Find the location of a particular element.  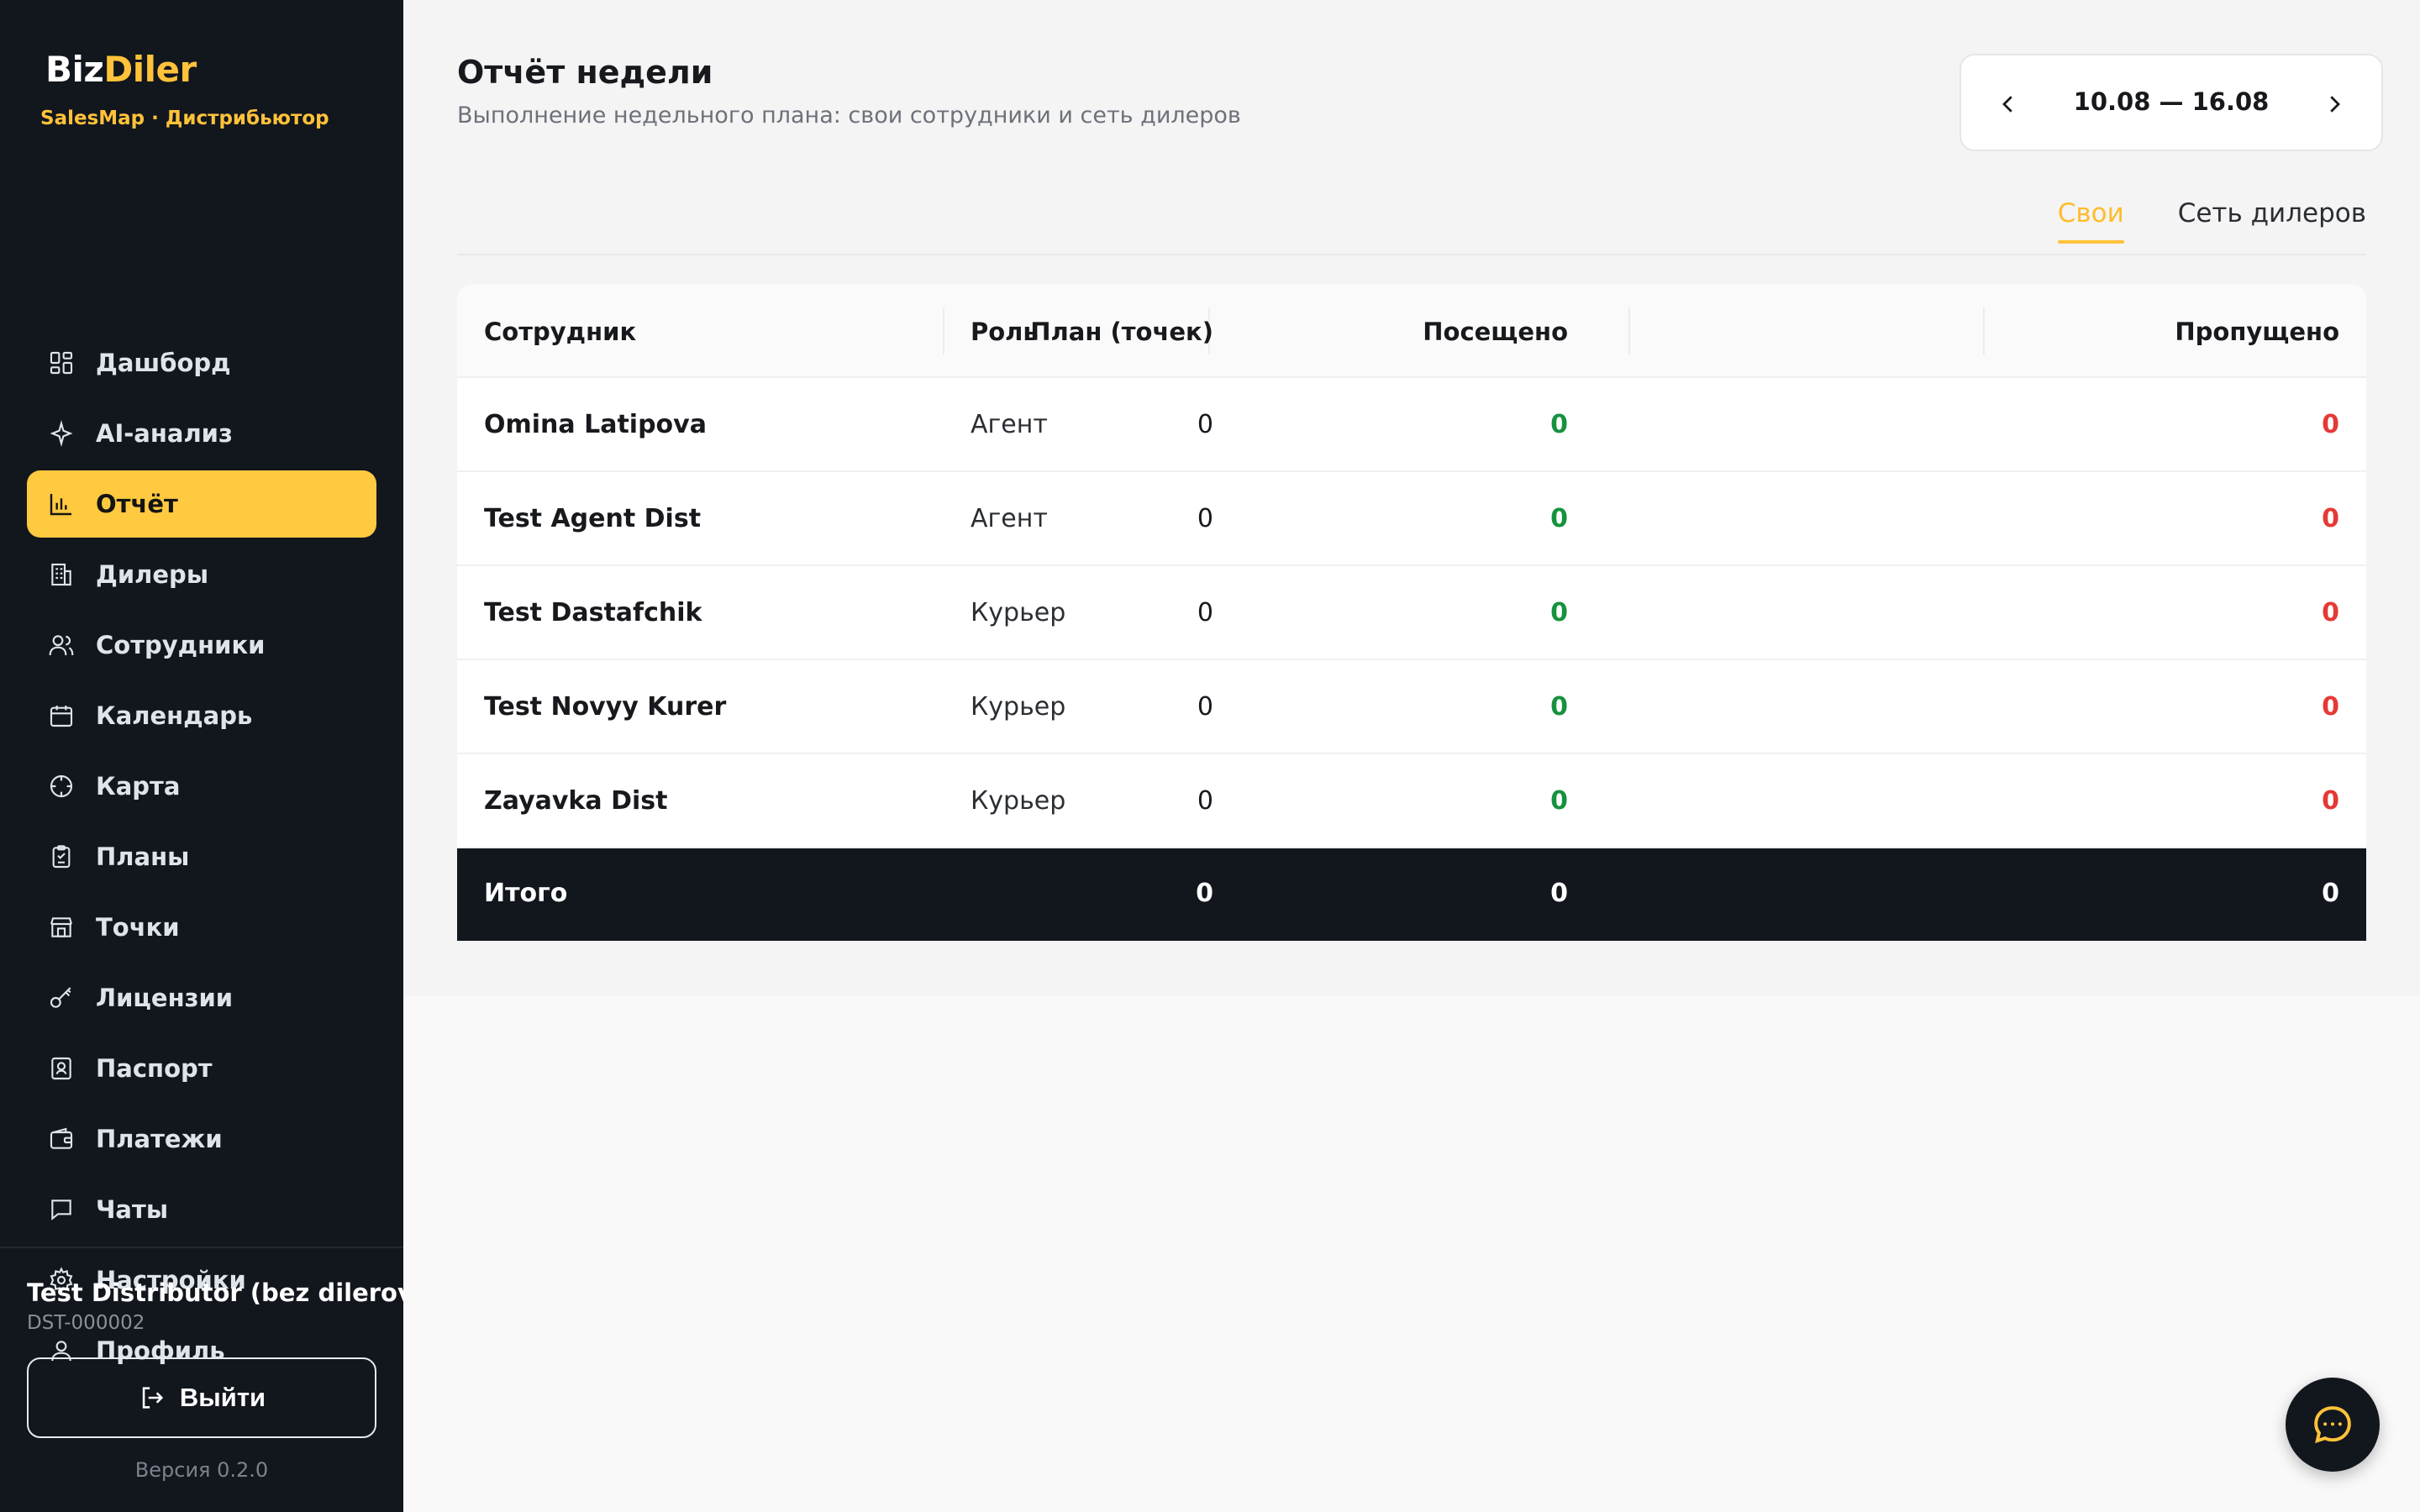

sidebar-item-map: Карта is located at coordinates (202, 786).